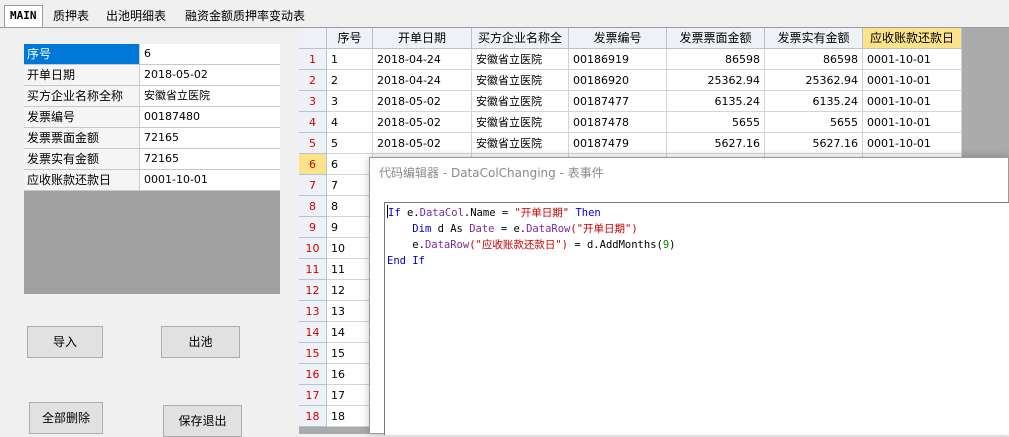 The image size is (1009, 437). I want to click on save-exit-button: 保存退出, so click(202, 421).